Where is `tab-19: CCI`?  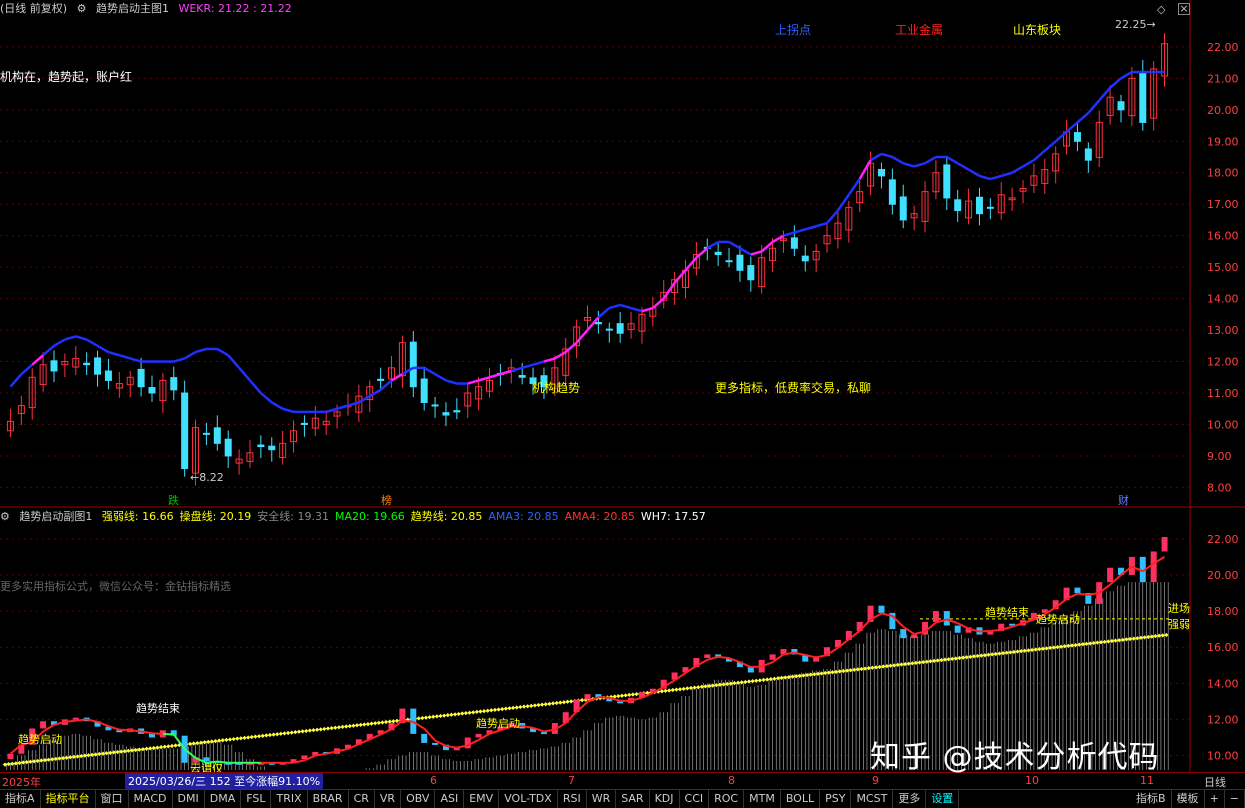
tab-19: CCI is located at coordinates (695, 799).